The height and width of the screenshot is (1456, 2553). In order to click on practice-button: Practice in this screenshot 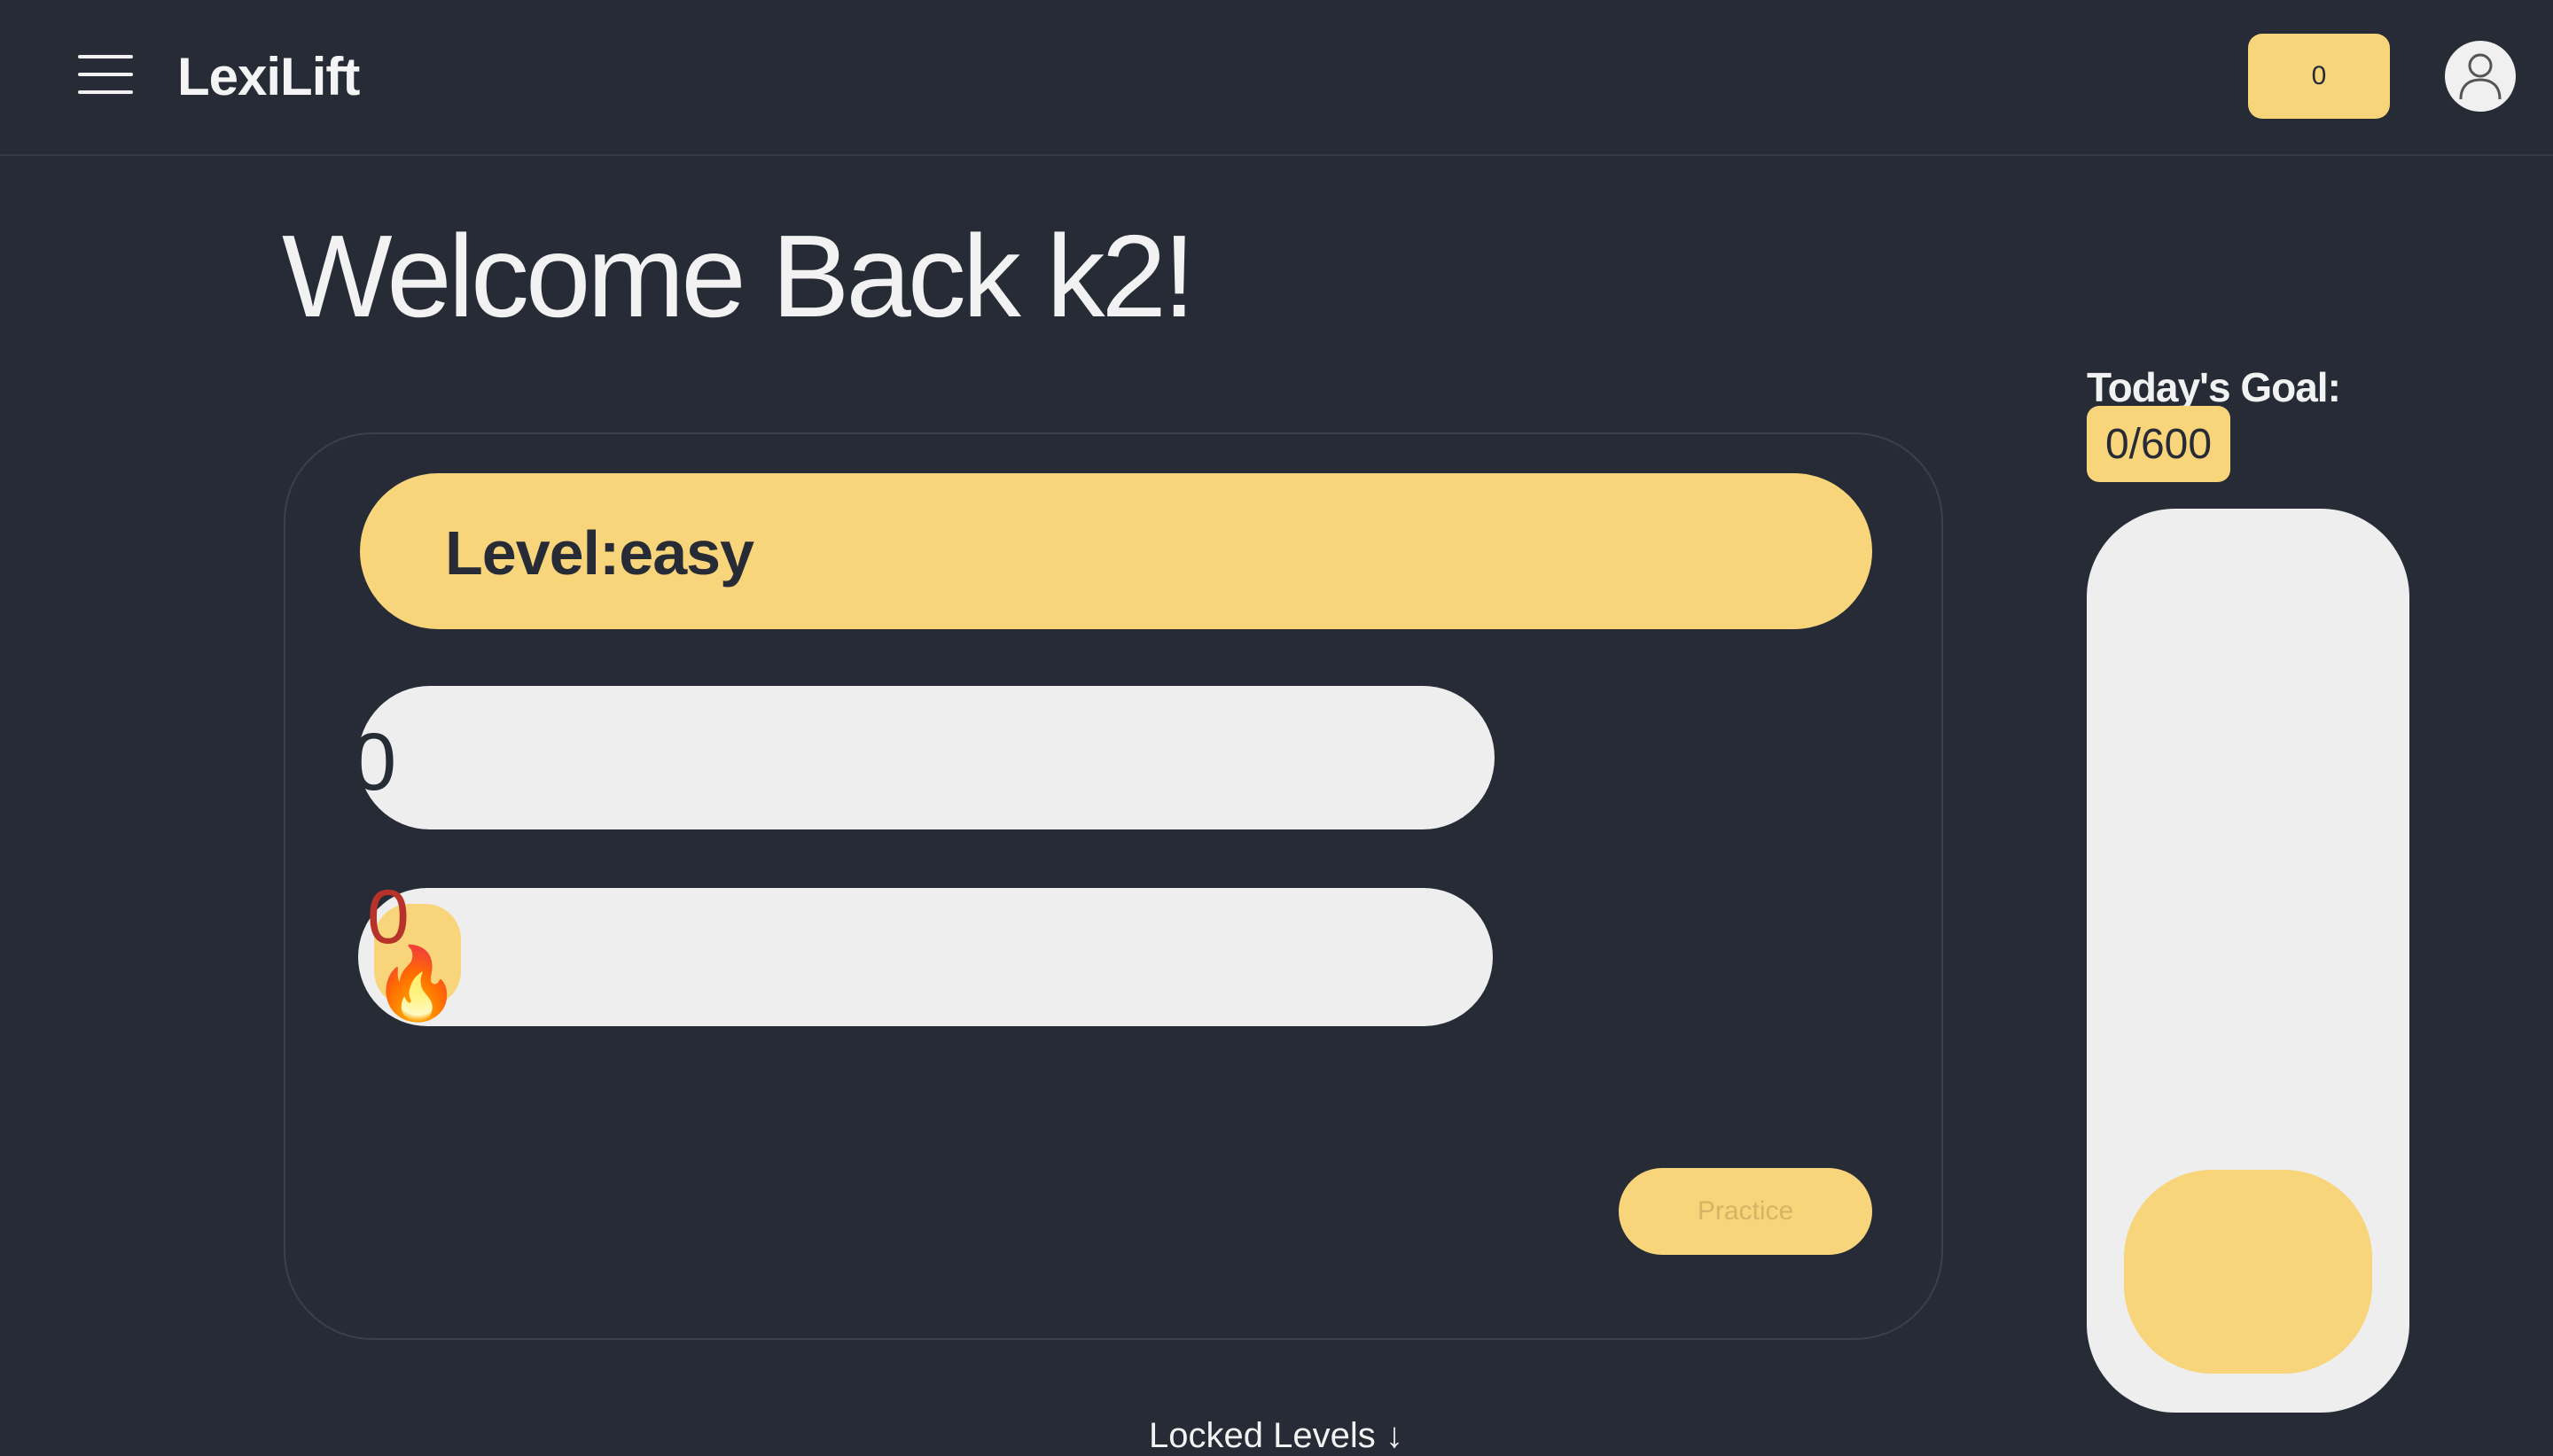, I will do `click(1745, 1211)`.